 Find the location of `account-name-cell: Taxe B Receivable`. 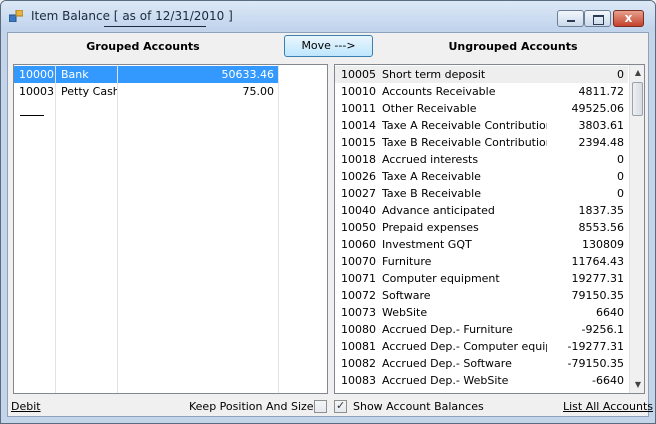

account-name-cell: Taxe B Receivable is located at coordinates (431, 193).